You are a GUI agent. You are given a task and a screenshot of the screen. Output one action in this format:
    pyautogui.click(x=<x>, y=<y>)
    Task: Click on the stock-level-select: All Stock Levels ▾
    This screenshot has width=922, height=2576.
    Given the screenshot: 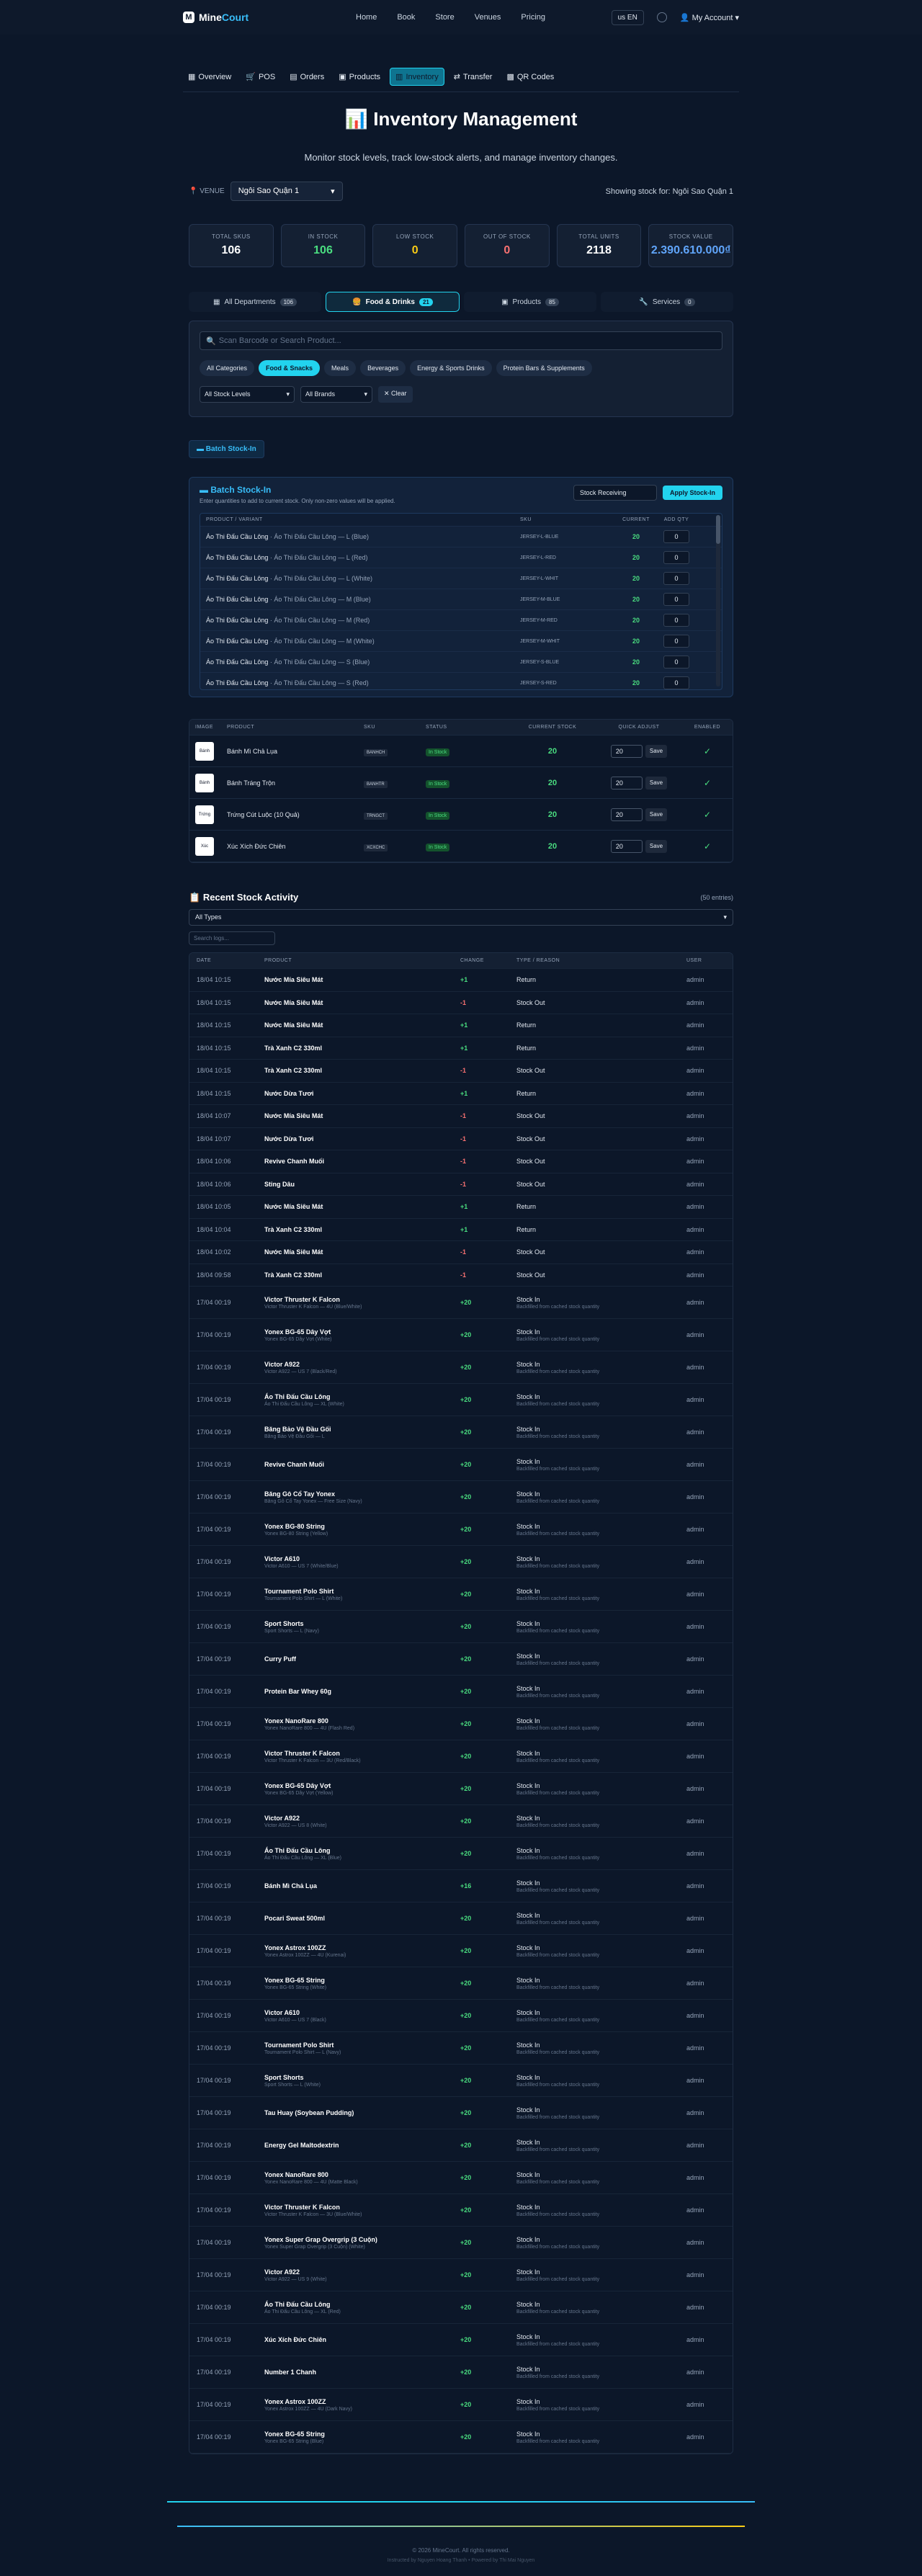 What is the action you would take?
    pyautogui.click(x=247, y=394)
    